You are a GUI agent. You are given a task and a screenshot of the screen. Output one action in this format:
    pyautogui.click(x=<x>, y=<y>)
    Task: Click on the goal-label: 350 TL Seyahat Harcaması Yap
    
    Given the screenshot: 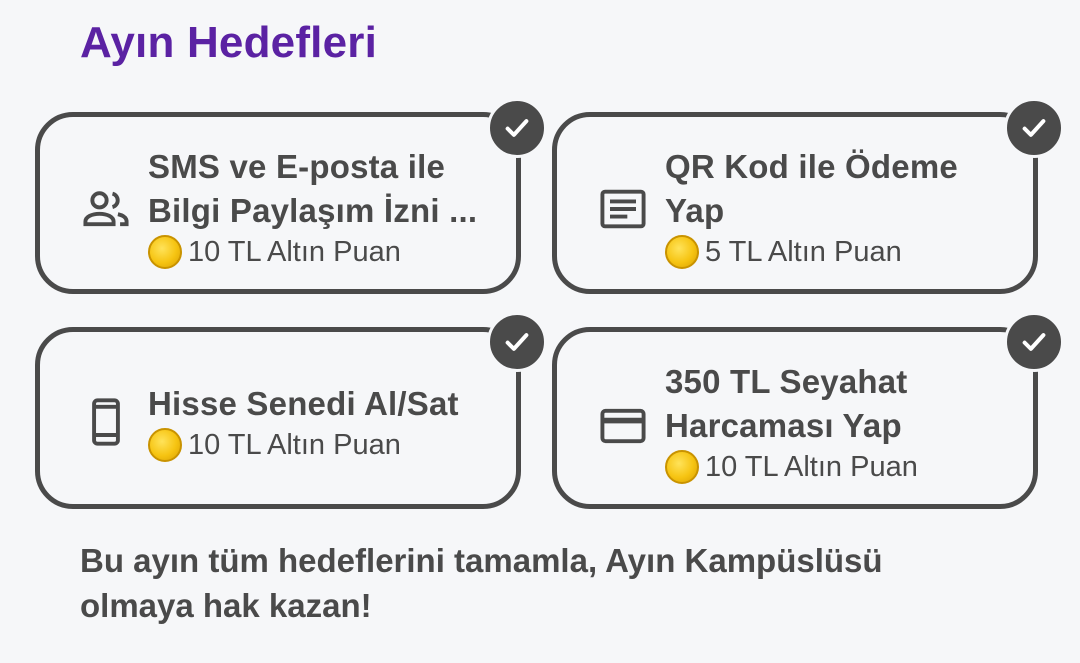 What is the action you would take?
    pyautogui.click(x=786, y=403)
    